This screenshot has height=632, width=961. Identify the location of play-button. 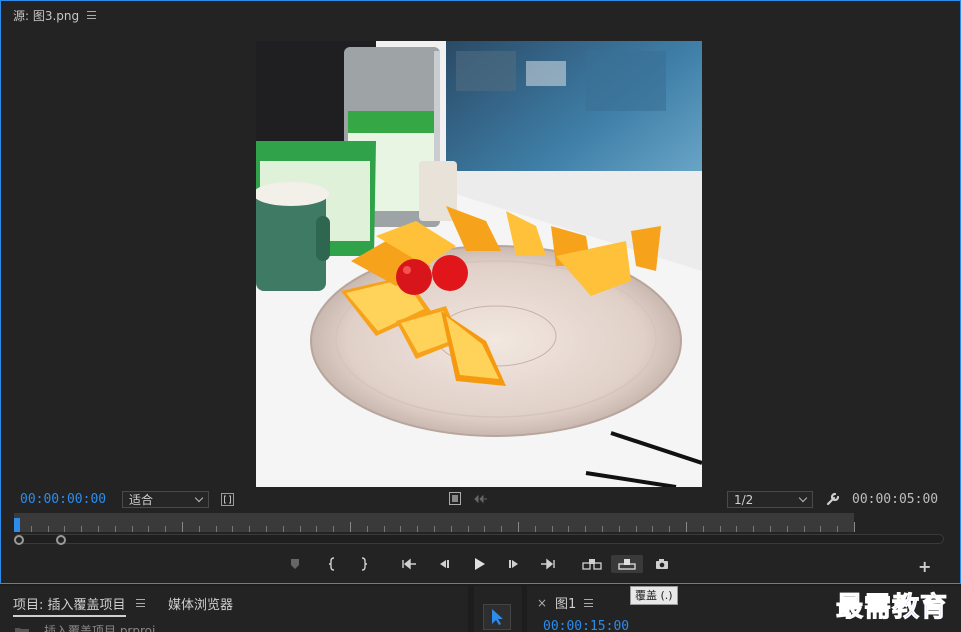
(479, 564).